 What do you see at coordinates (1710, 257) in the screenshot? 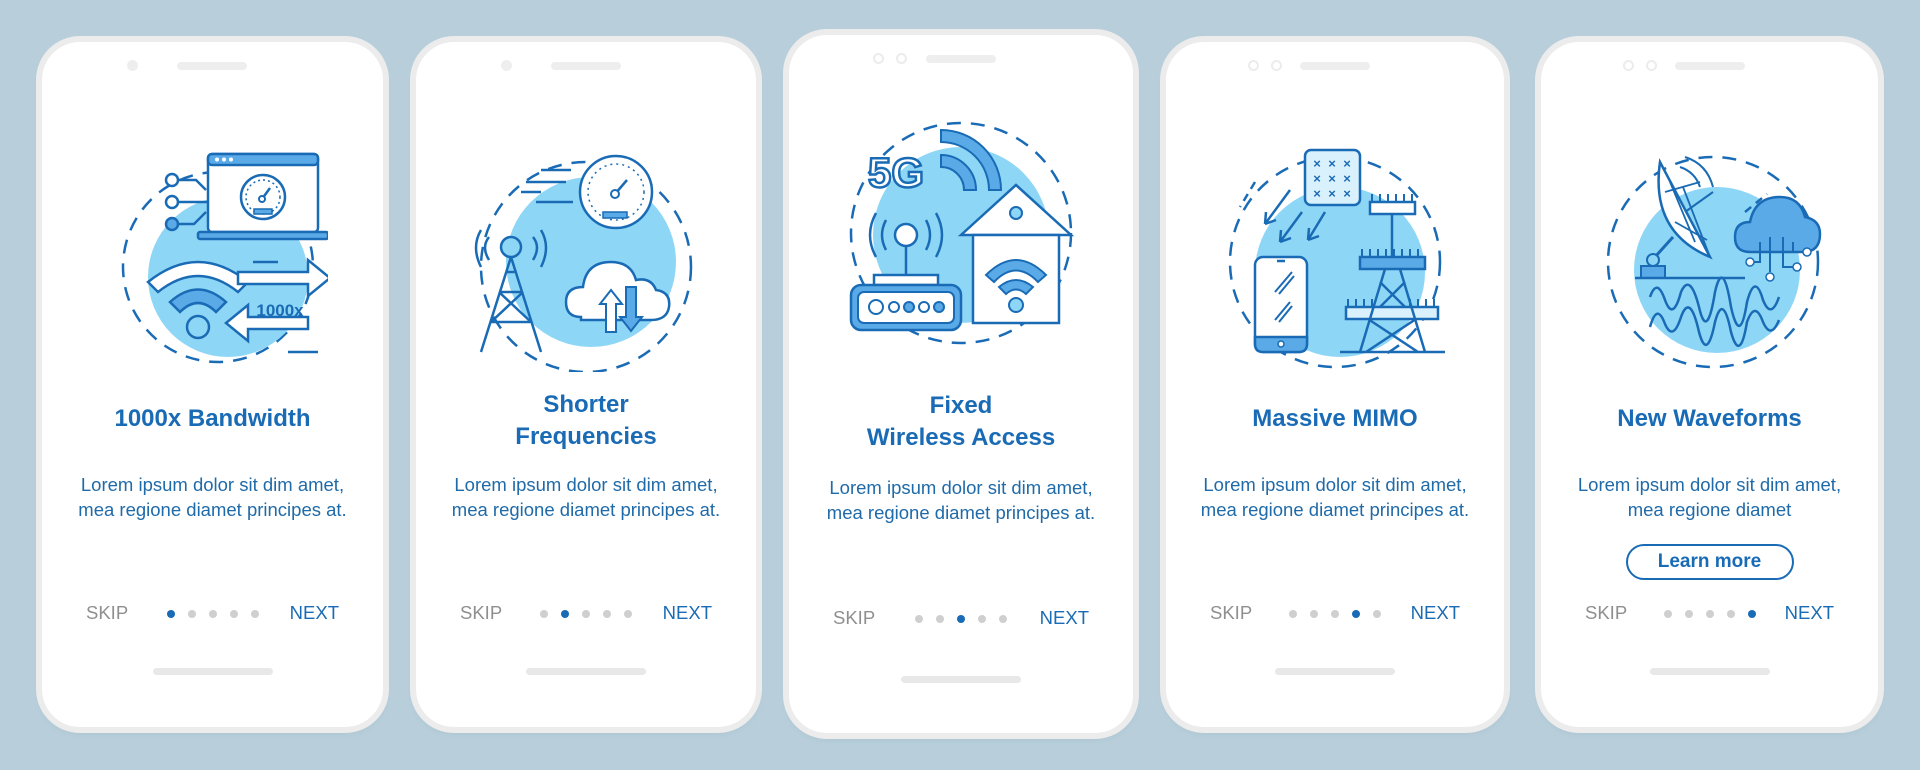
I see `satellite-dish-cloud-waveform-icon` at bounding box center [1710, 257].